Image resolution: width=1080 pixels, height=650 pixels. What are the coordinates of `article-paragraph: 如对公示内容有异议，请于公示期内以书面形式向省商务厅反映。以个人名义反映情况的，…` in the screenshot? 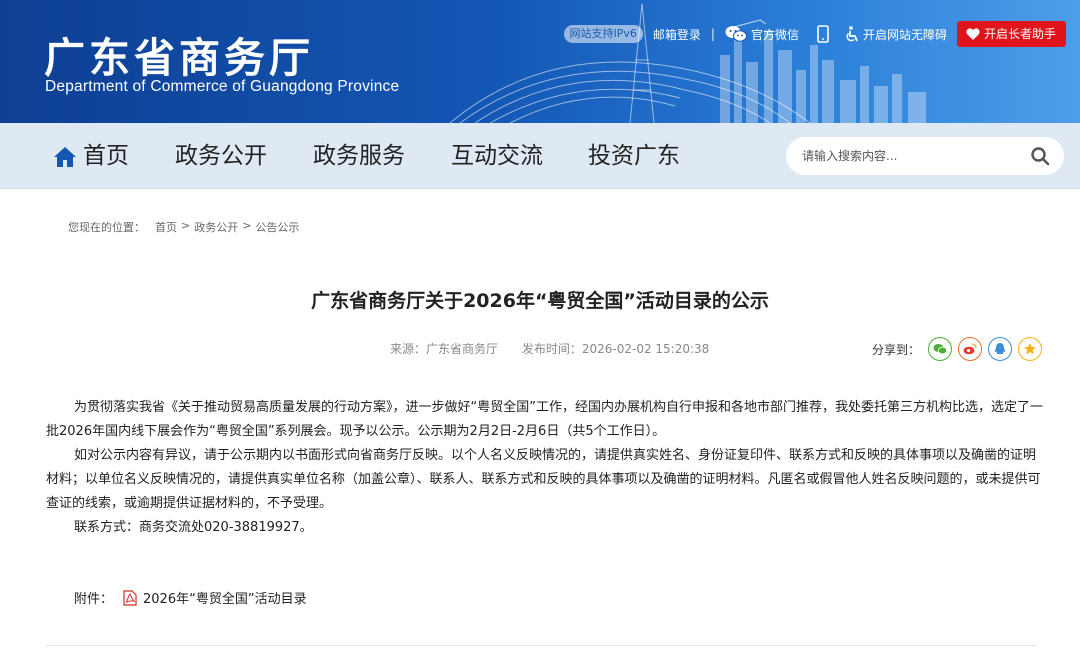 It's located at (543, 479).